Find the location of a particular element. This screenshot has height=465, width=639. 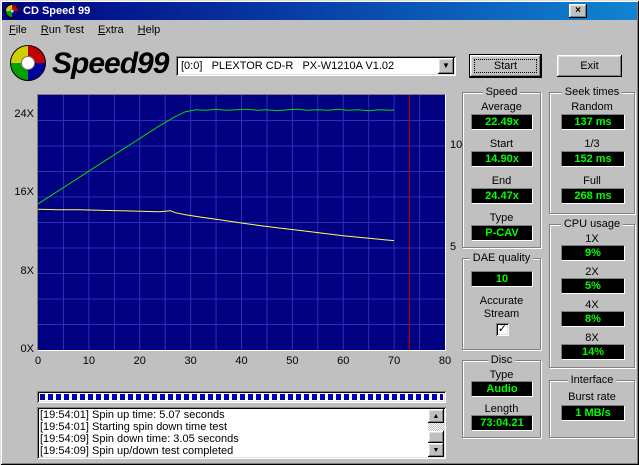

cpu-8x-value: 14% is located at coordinates (593, 352).